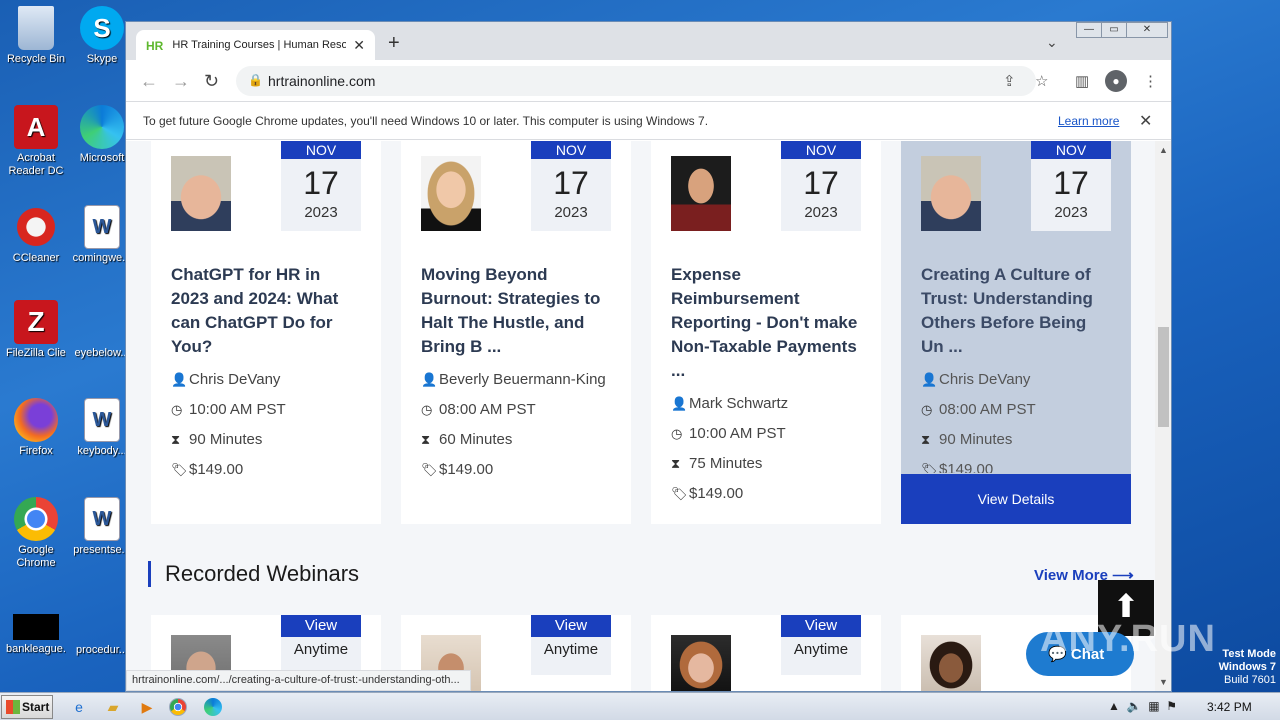  I want to click on desktop-icon-ccleaner: CCleaner, so click(36, 235).